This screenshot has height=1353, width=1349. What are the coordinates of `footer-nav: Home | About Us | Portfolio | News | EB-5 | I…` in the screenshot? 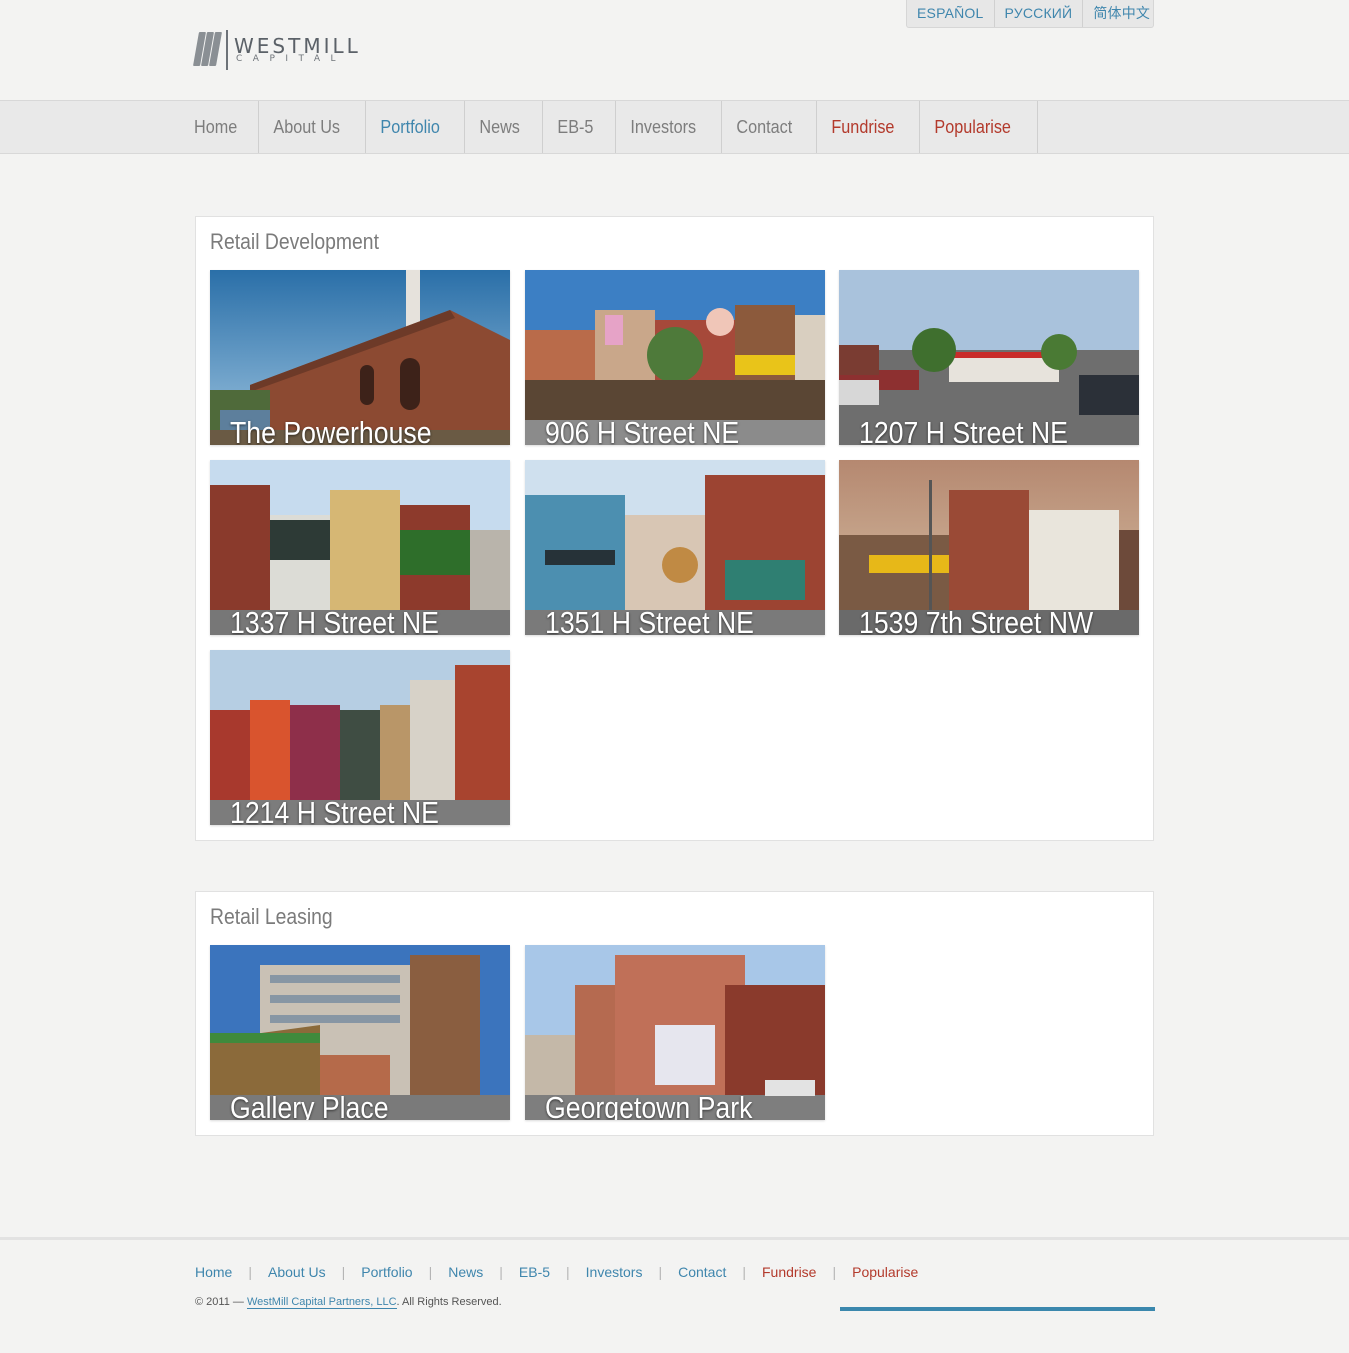 It's located at (556, 1272).